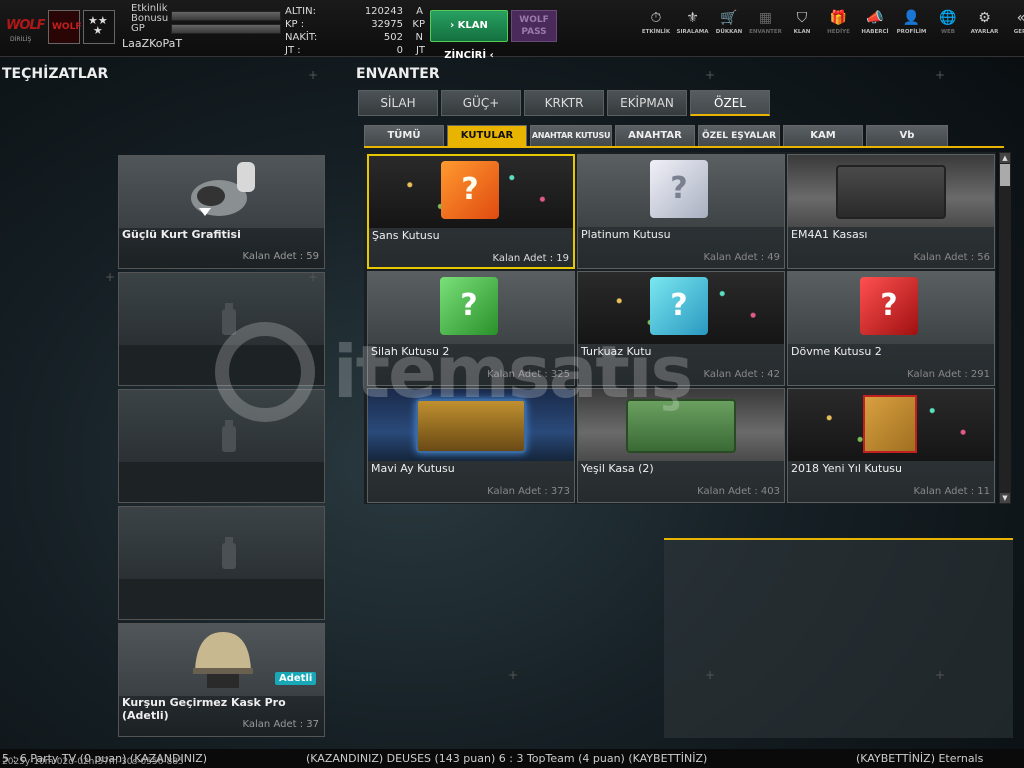  I want to click on game-logo: WOLF DİRİLİŞ, so click(25, 27).